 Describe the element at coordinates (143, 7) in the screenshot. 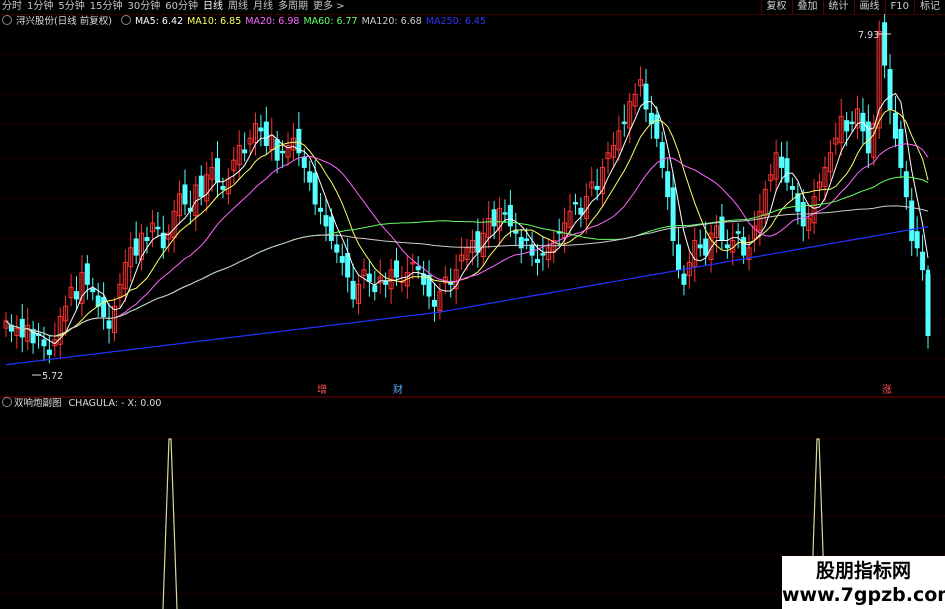

I see `period-tab-4: 30分钟` at that location.